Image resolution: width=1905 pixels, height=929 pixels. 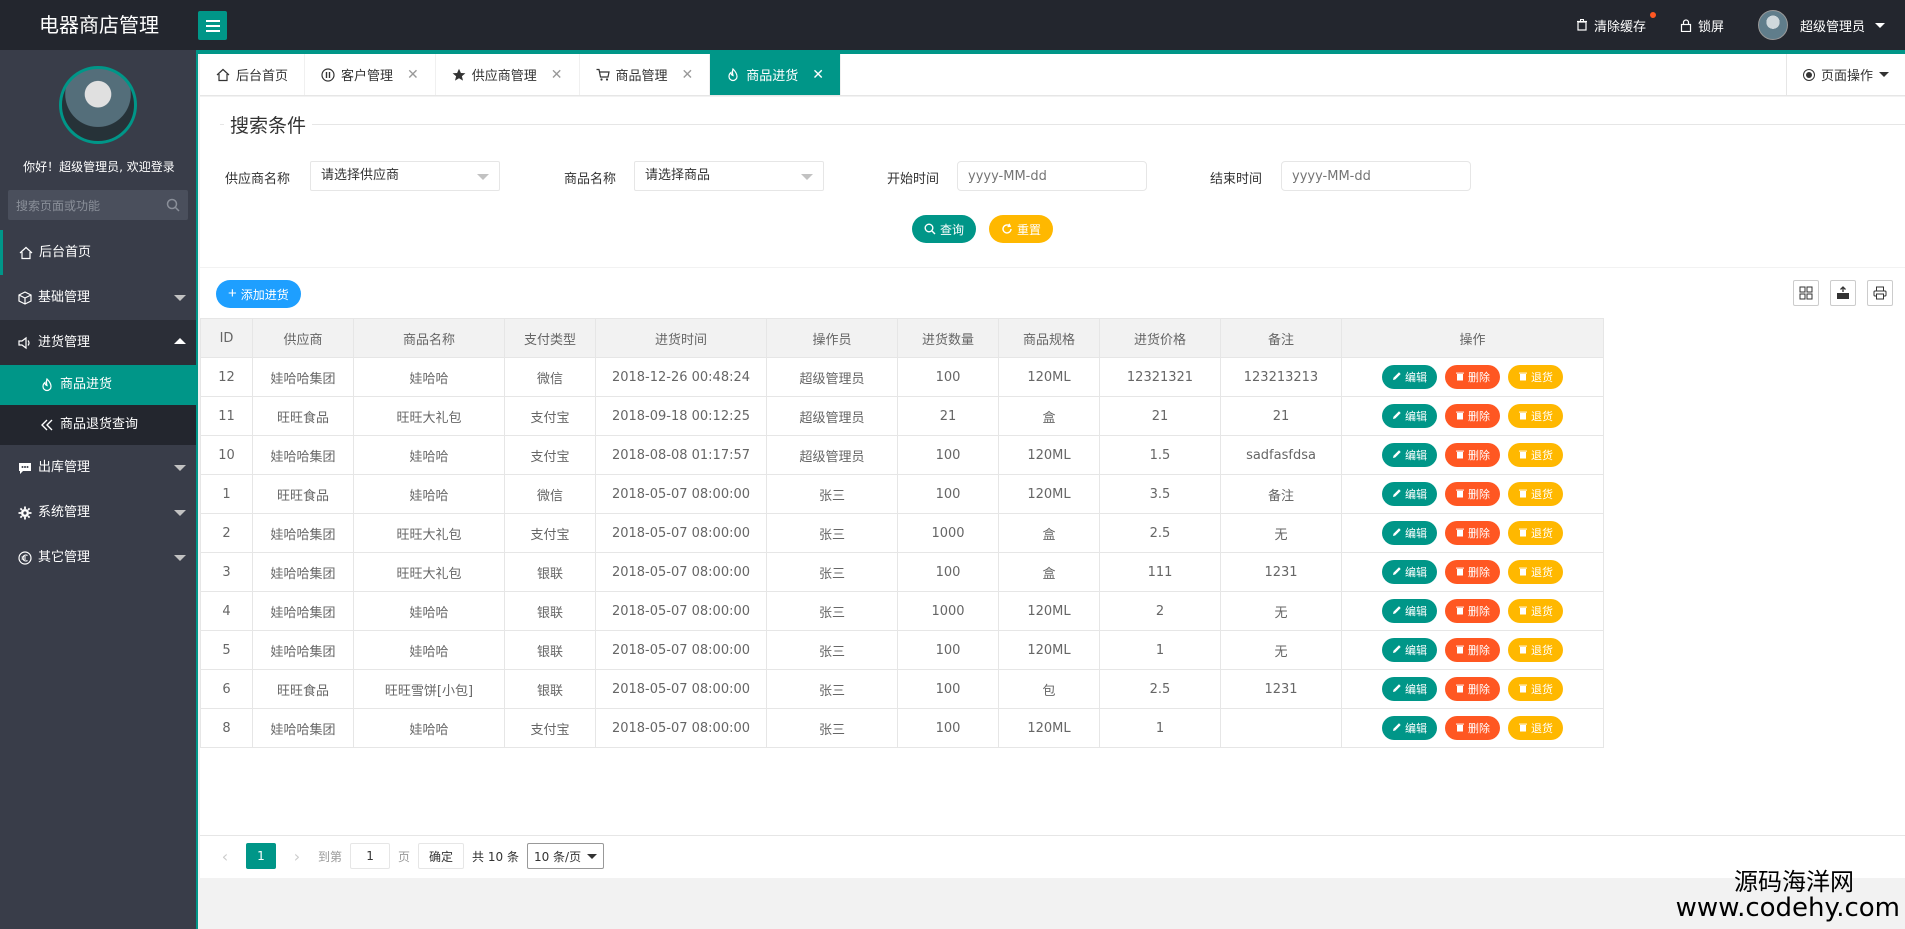 What do you see at coordinates (99, 342) in the screenshot?
I see `sidebar-item-purchase: 进货管理` at bounding box center [99, 342].